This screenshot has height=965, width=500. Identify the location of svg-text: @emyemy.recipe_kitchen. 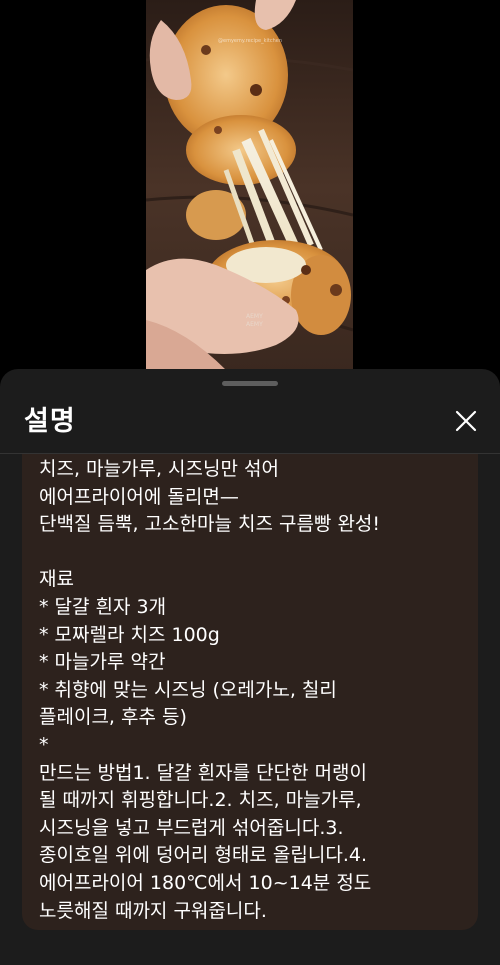
(250, 41).